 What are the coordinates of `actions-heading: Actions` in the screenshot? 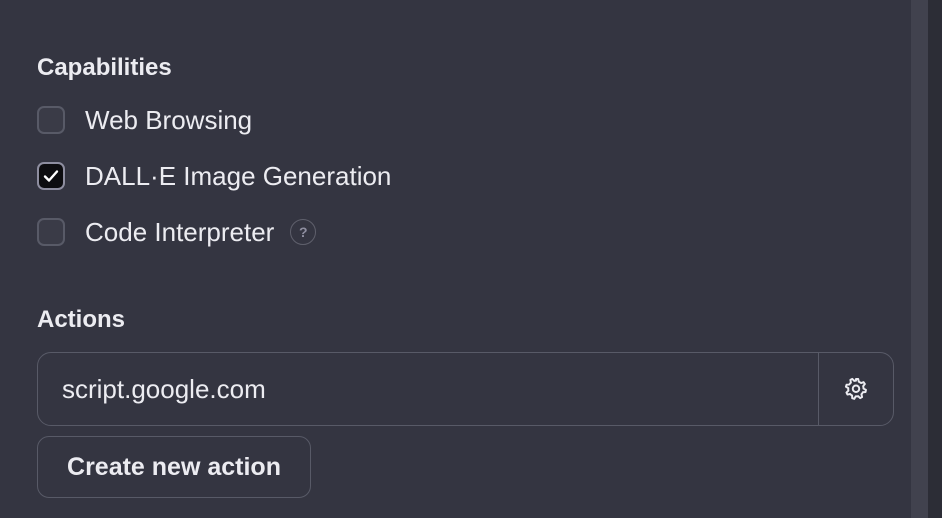 It's located at (81, 319).